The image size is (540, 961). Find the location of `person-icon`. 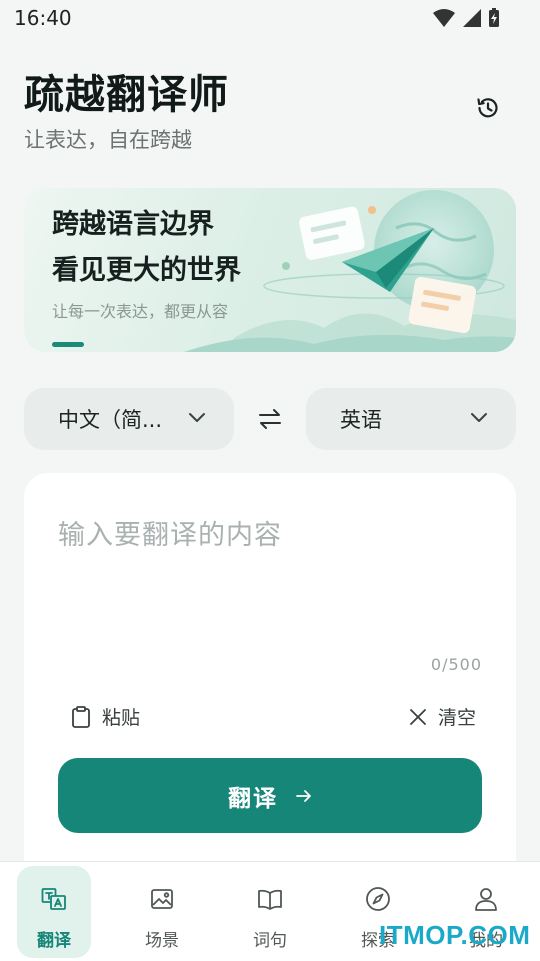

person-icon is located at coordinates (486, 899).